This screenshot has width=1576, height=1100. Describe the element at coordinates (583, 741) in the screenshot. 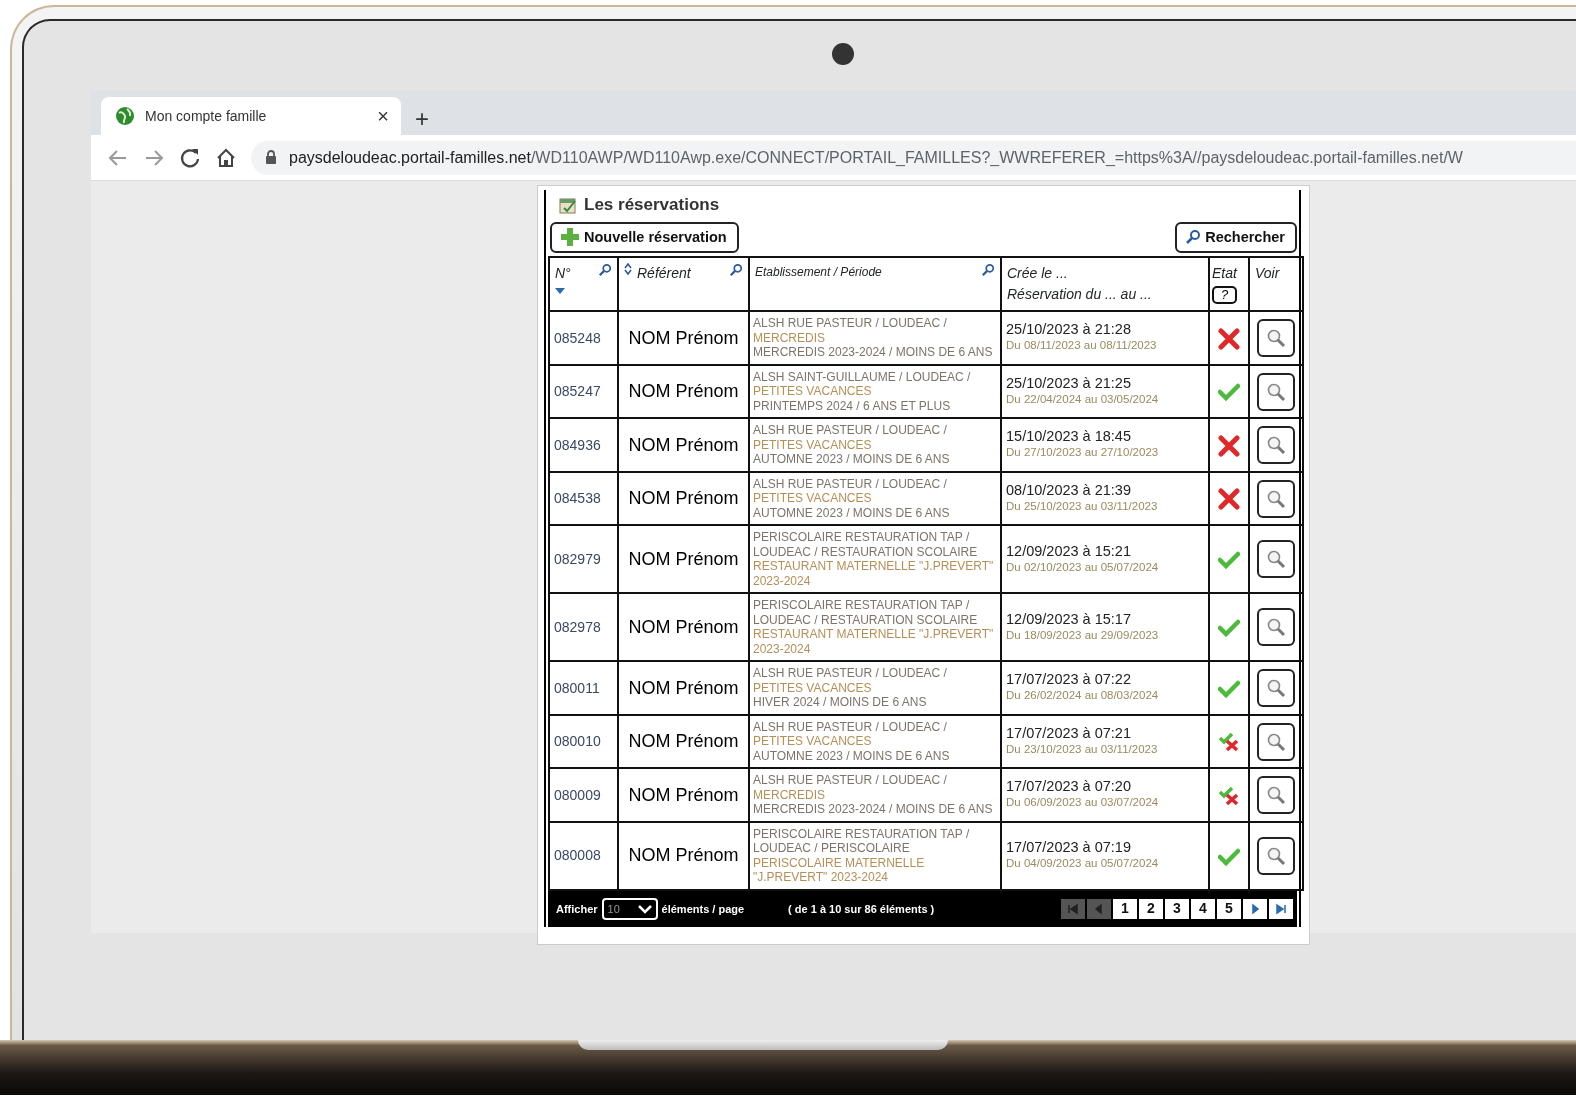

I see `table-cell: 080010` at that location.